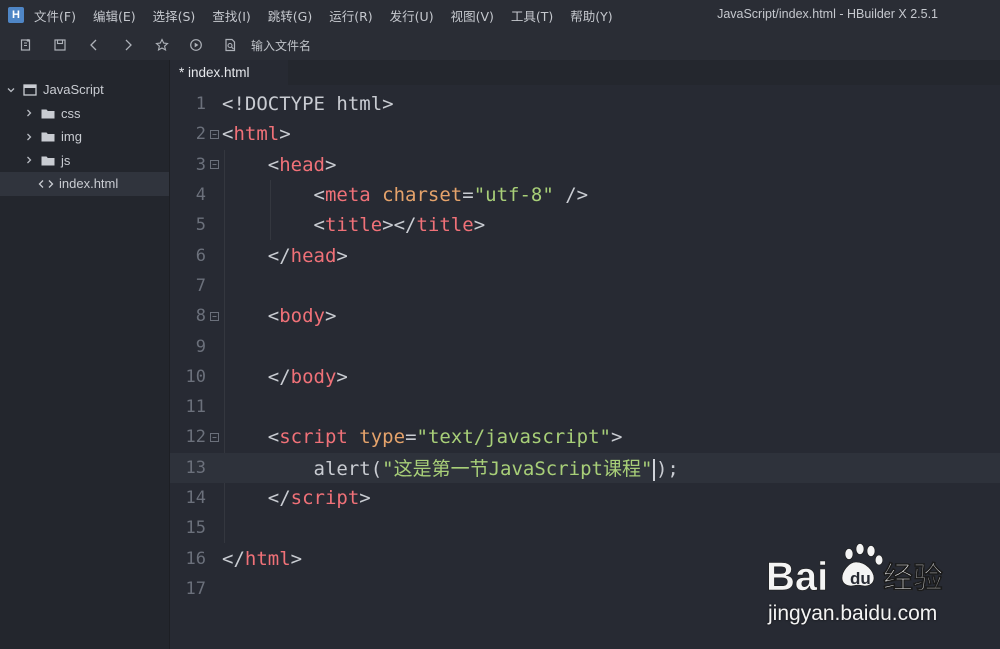 This screenshot has width=1000, height=649. I want to click on code-line: 4 <meta charset="utf-8" />, so click(585, 195).